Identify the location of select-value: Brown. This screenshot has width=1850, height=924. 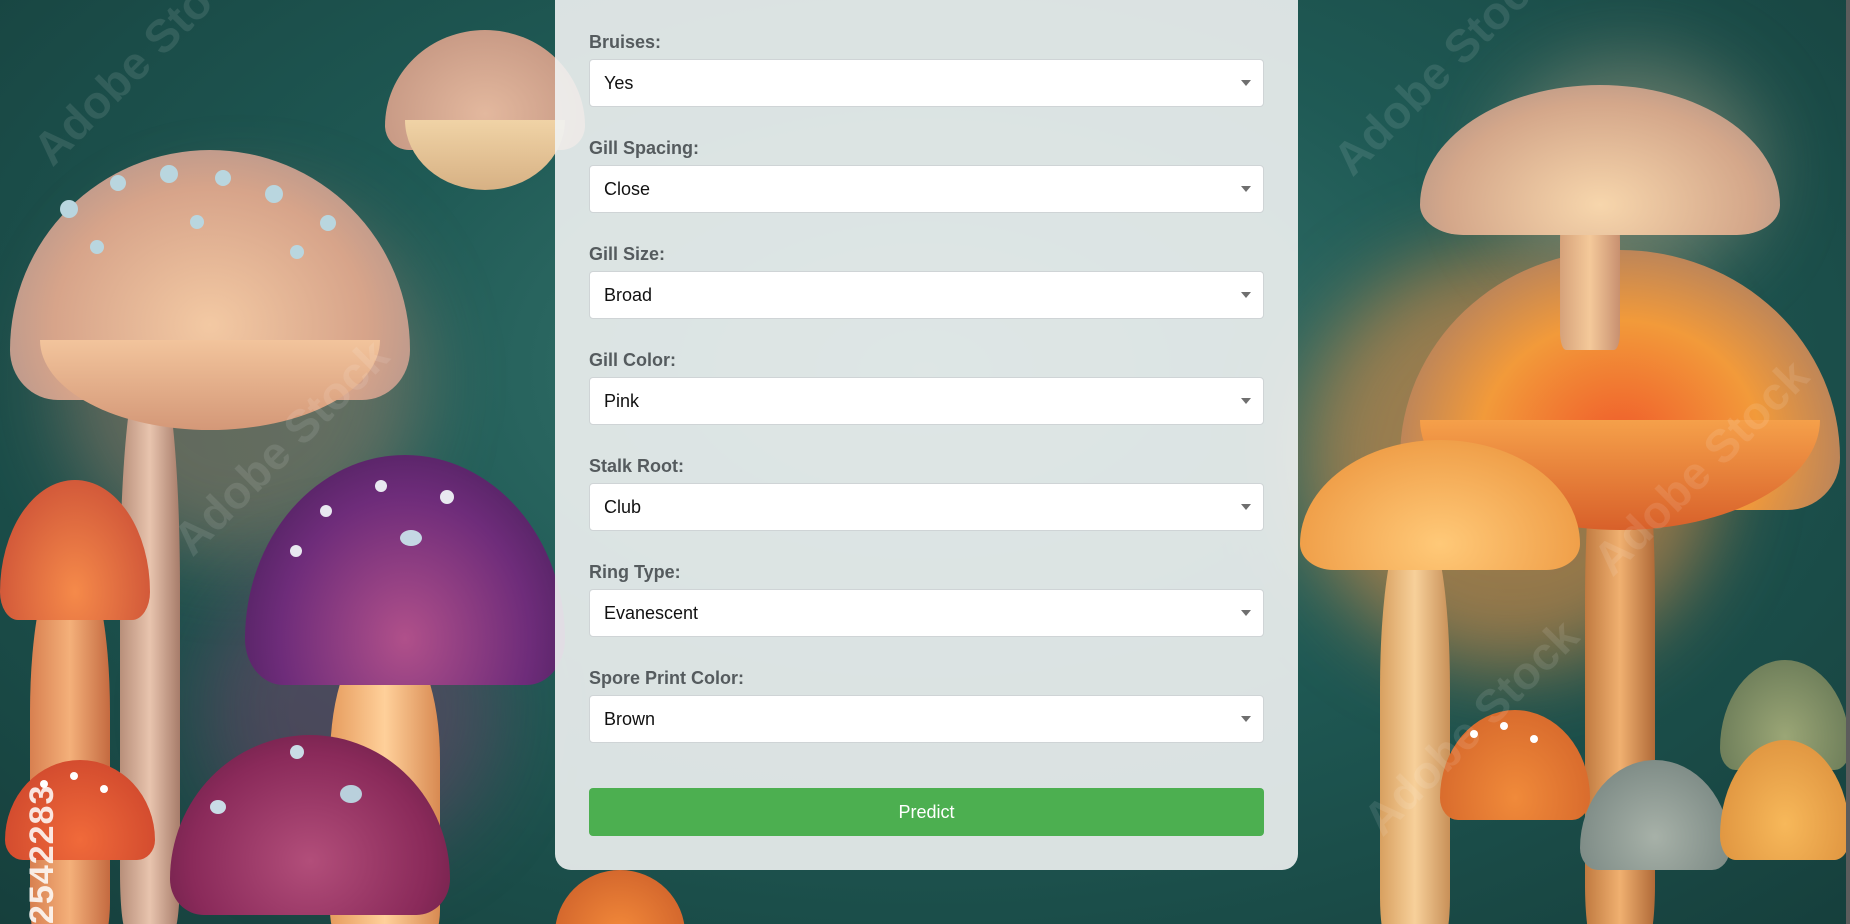
(630, 719).